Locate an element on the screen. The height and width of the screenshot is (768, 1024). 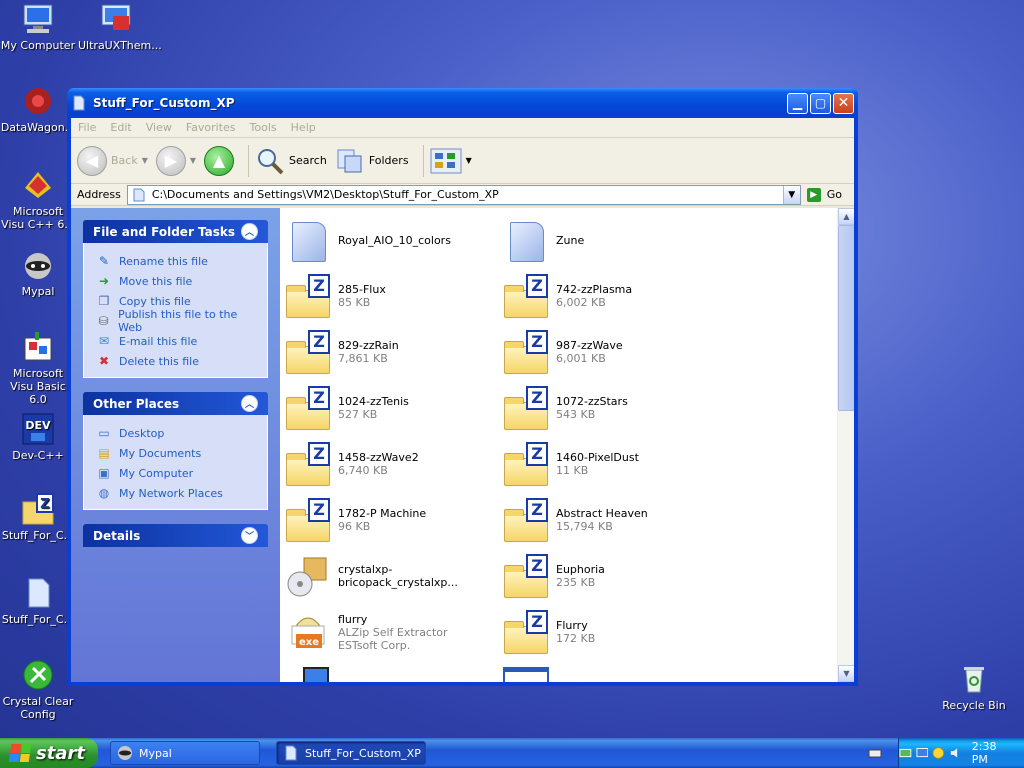
file-item: Z Abstract Heaven 15,794 KB is located at coordinates (611, 520).